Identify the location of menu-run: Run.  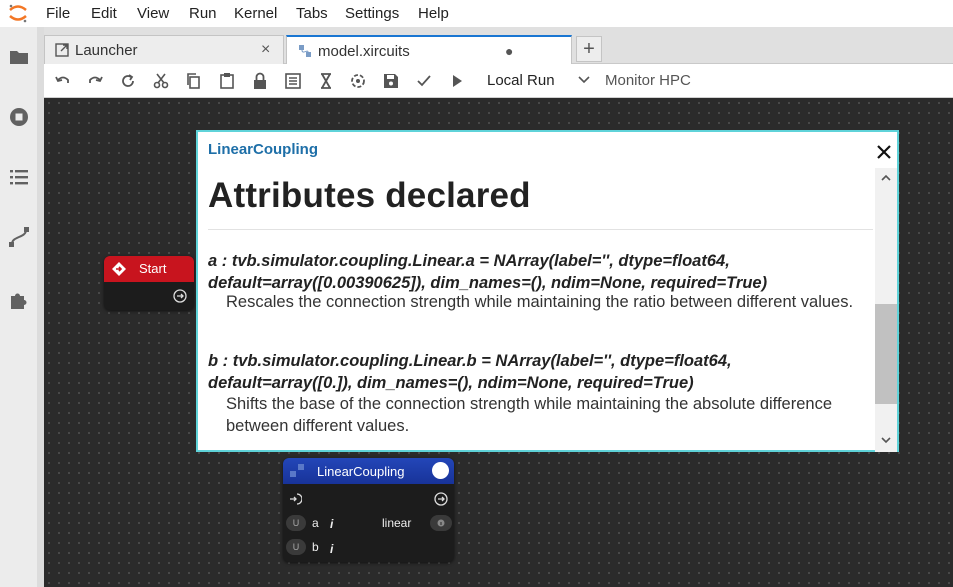
(203, 13).